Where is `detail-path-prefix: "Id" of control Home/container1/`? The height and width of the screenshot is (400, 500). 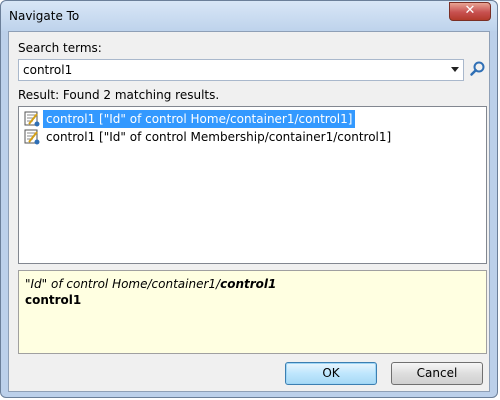
detail-path-prefix: "Id" of control Home/container1/ is located at coordinates (123, 284).